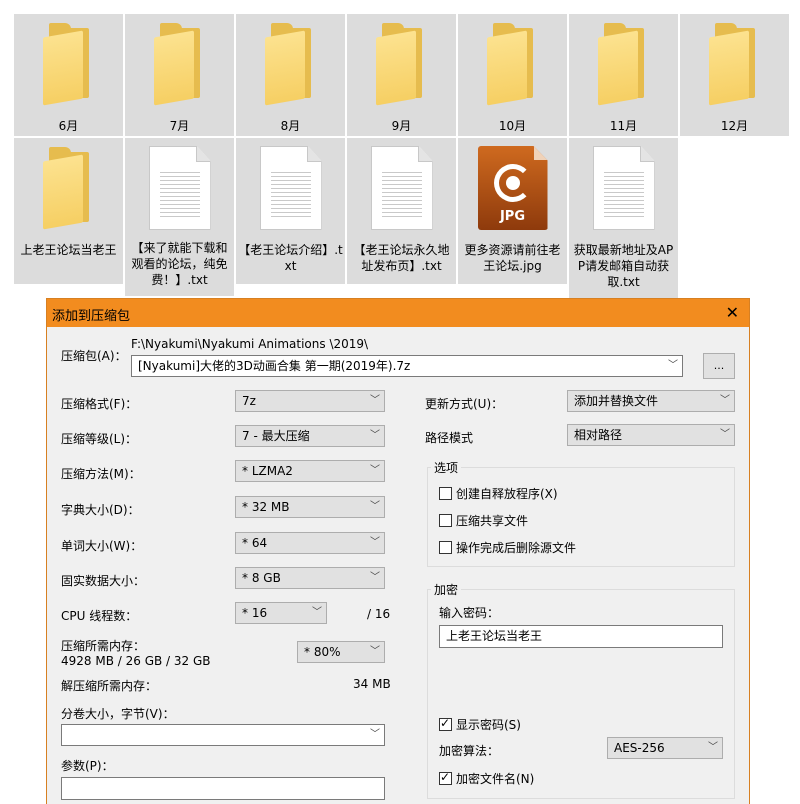  I want to click on level-select: 7 - 最大压缩 ﹀, so click(310, 436).